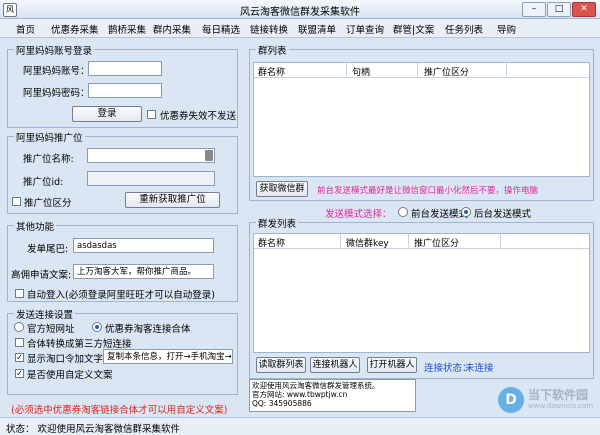 Image resolution: width=600 pixels, height=435 pixels. Describe the element at coordinates (41, 275) in the screenshot. I see `apply-label: 高佣申请文案:` at that location.